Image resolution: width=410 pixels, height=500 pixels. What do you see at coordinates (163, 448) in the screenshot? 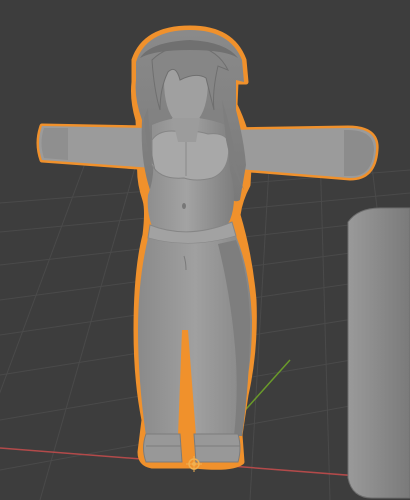
I see `left-cuff` at bounding box center [163, 448].